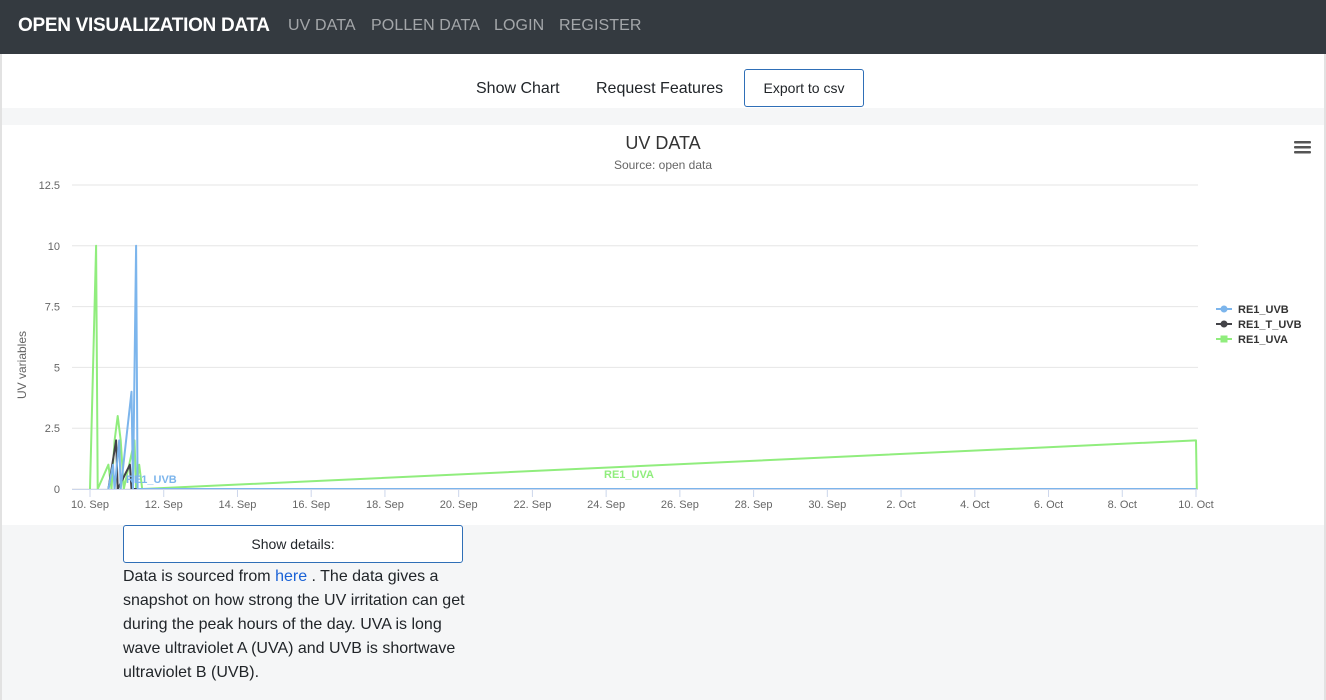 The height and width of the screenshot is (700, 1326). Describe the element at coordinates (57, 368) in the screenshot. I see `y-tick-label: 5` at that location.